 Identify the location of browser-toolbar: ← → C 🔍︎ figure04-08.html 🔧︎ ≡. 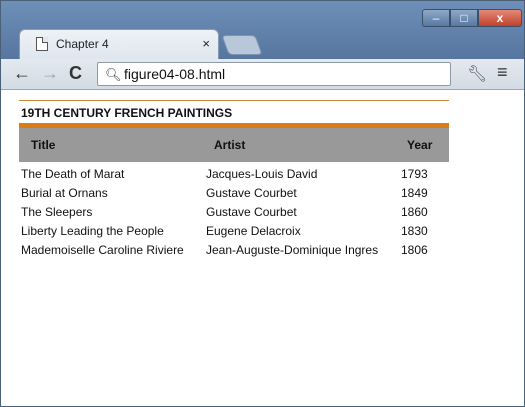
(262, 74).